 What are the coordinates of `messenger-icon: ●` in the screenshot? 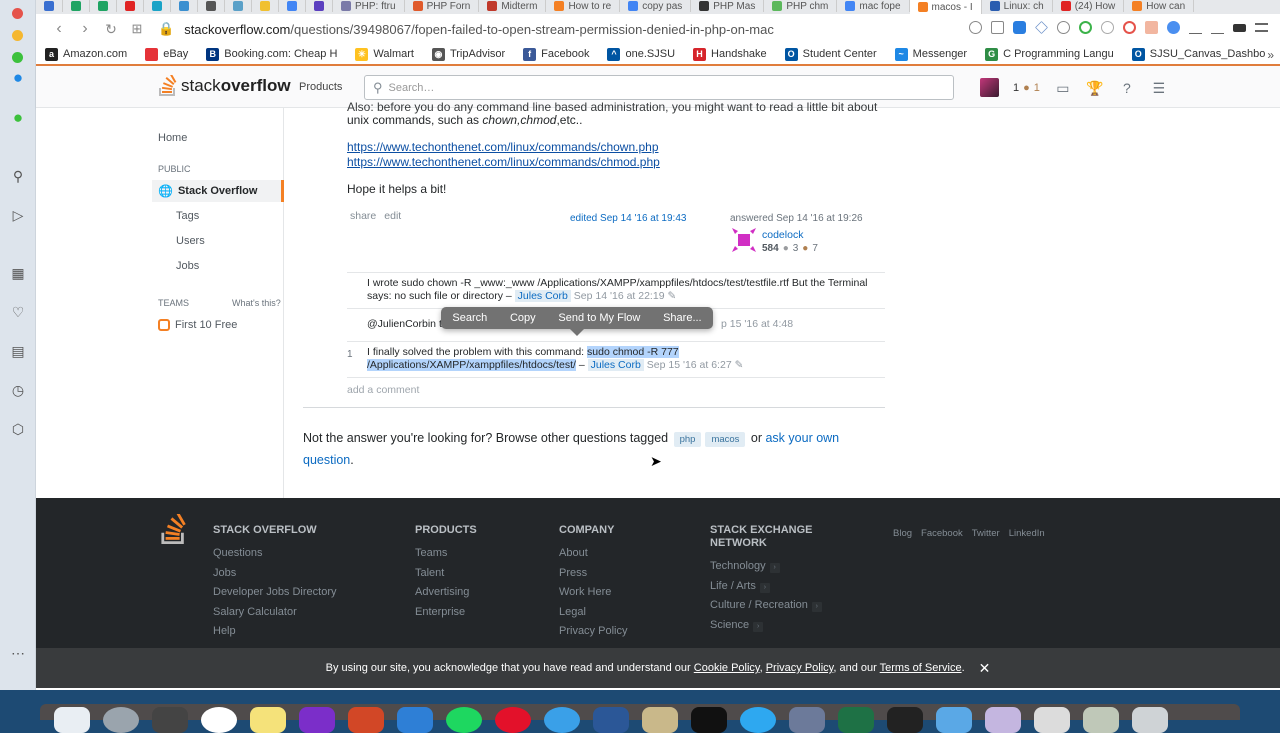 It's located at (18, 78).